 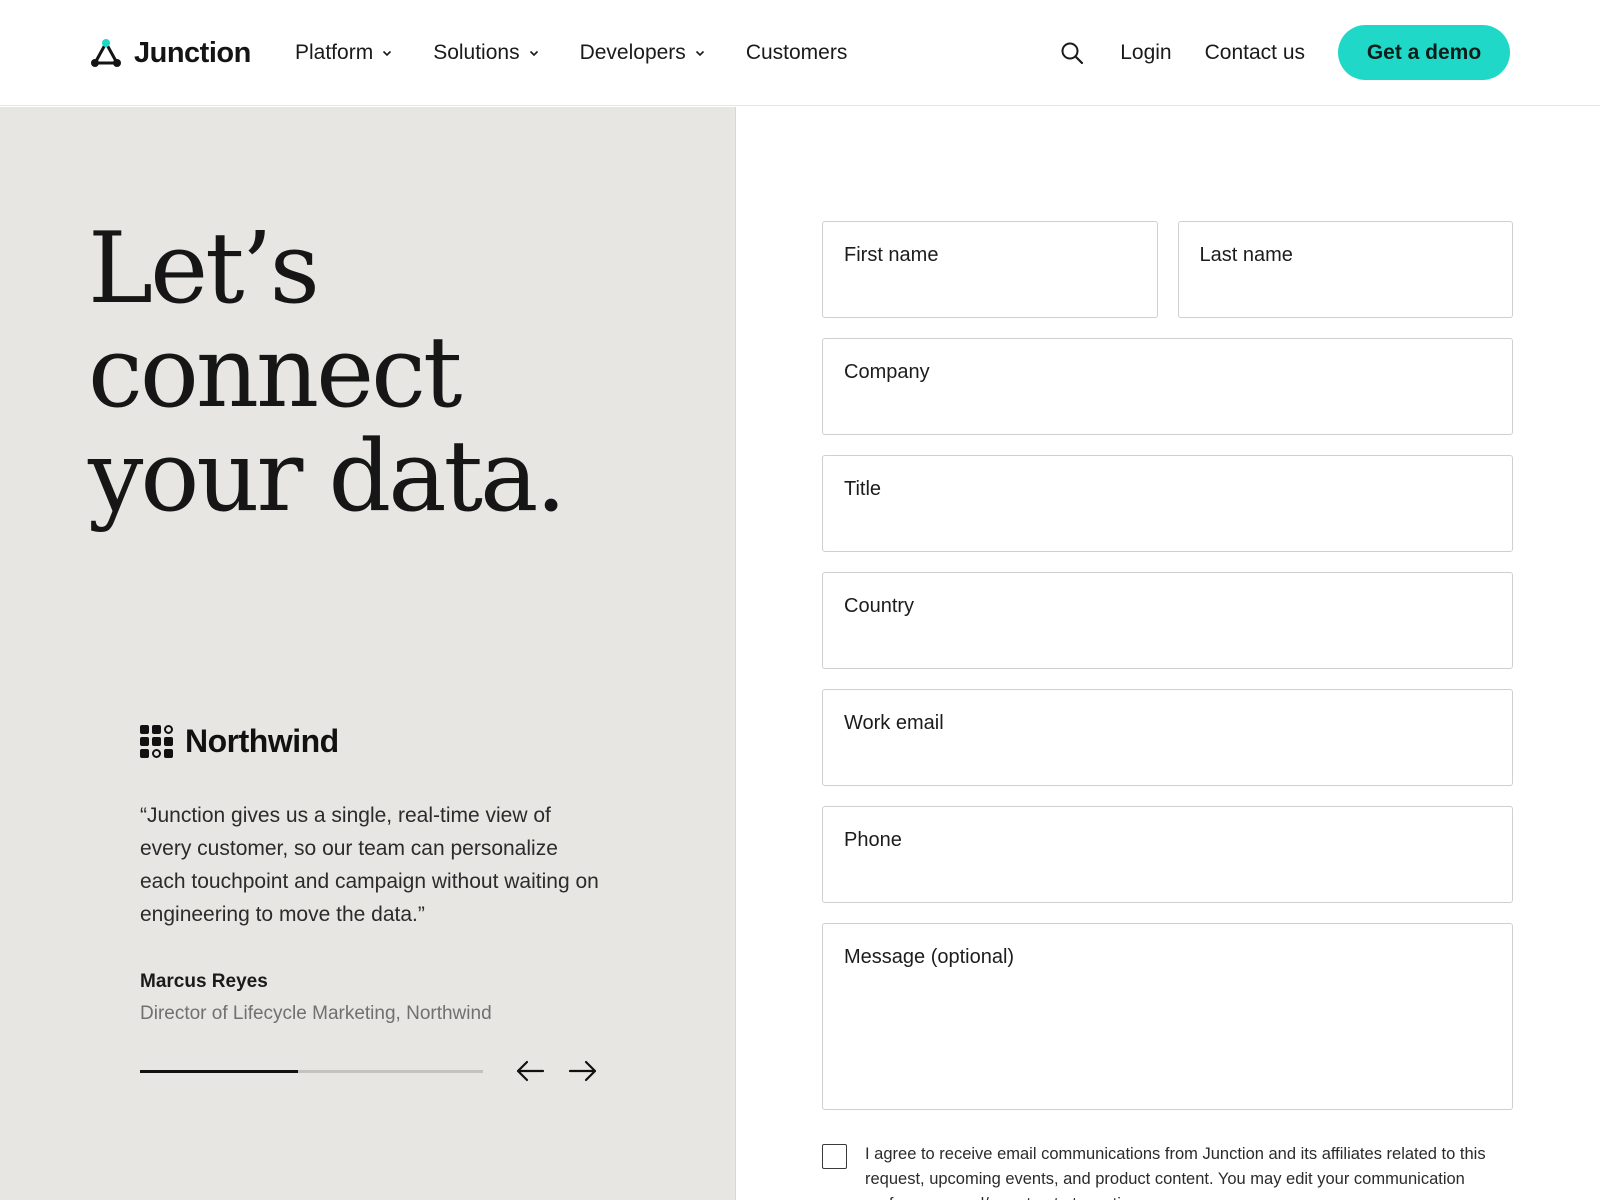 I want to click on testimonial-author: Marcus Reyes, so click(x=204, y=981).